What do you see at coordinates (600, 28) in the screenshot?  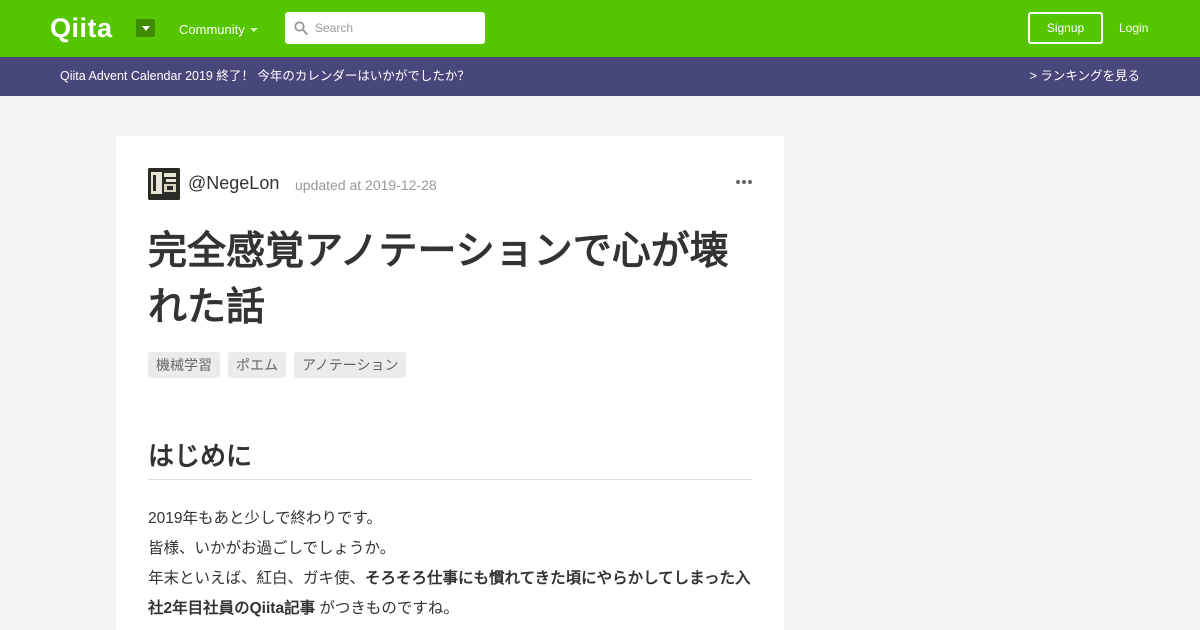 I see `global-header: Qiita Community Signup Login` at bounding box center [600, 28].